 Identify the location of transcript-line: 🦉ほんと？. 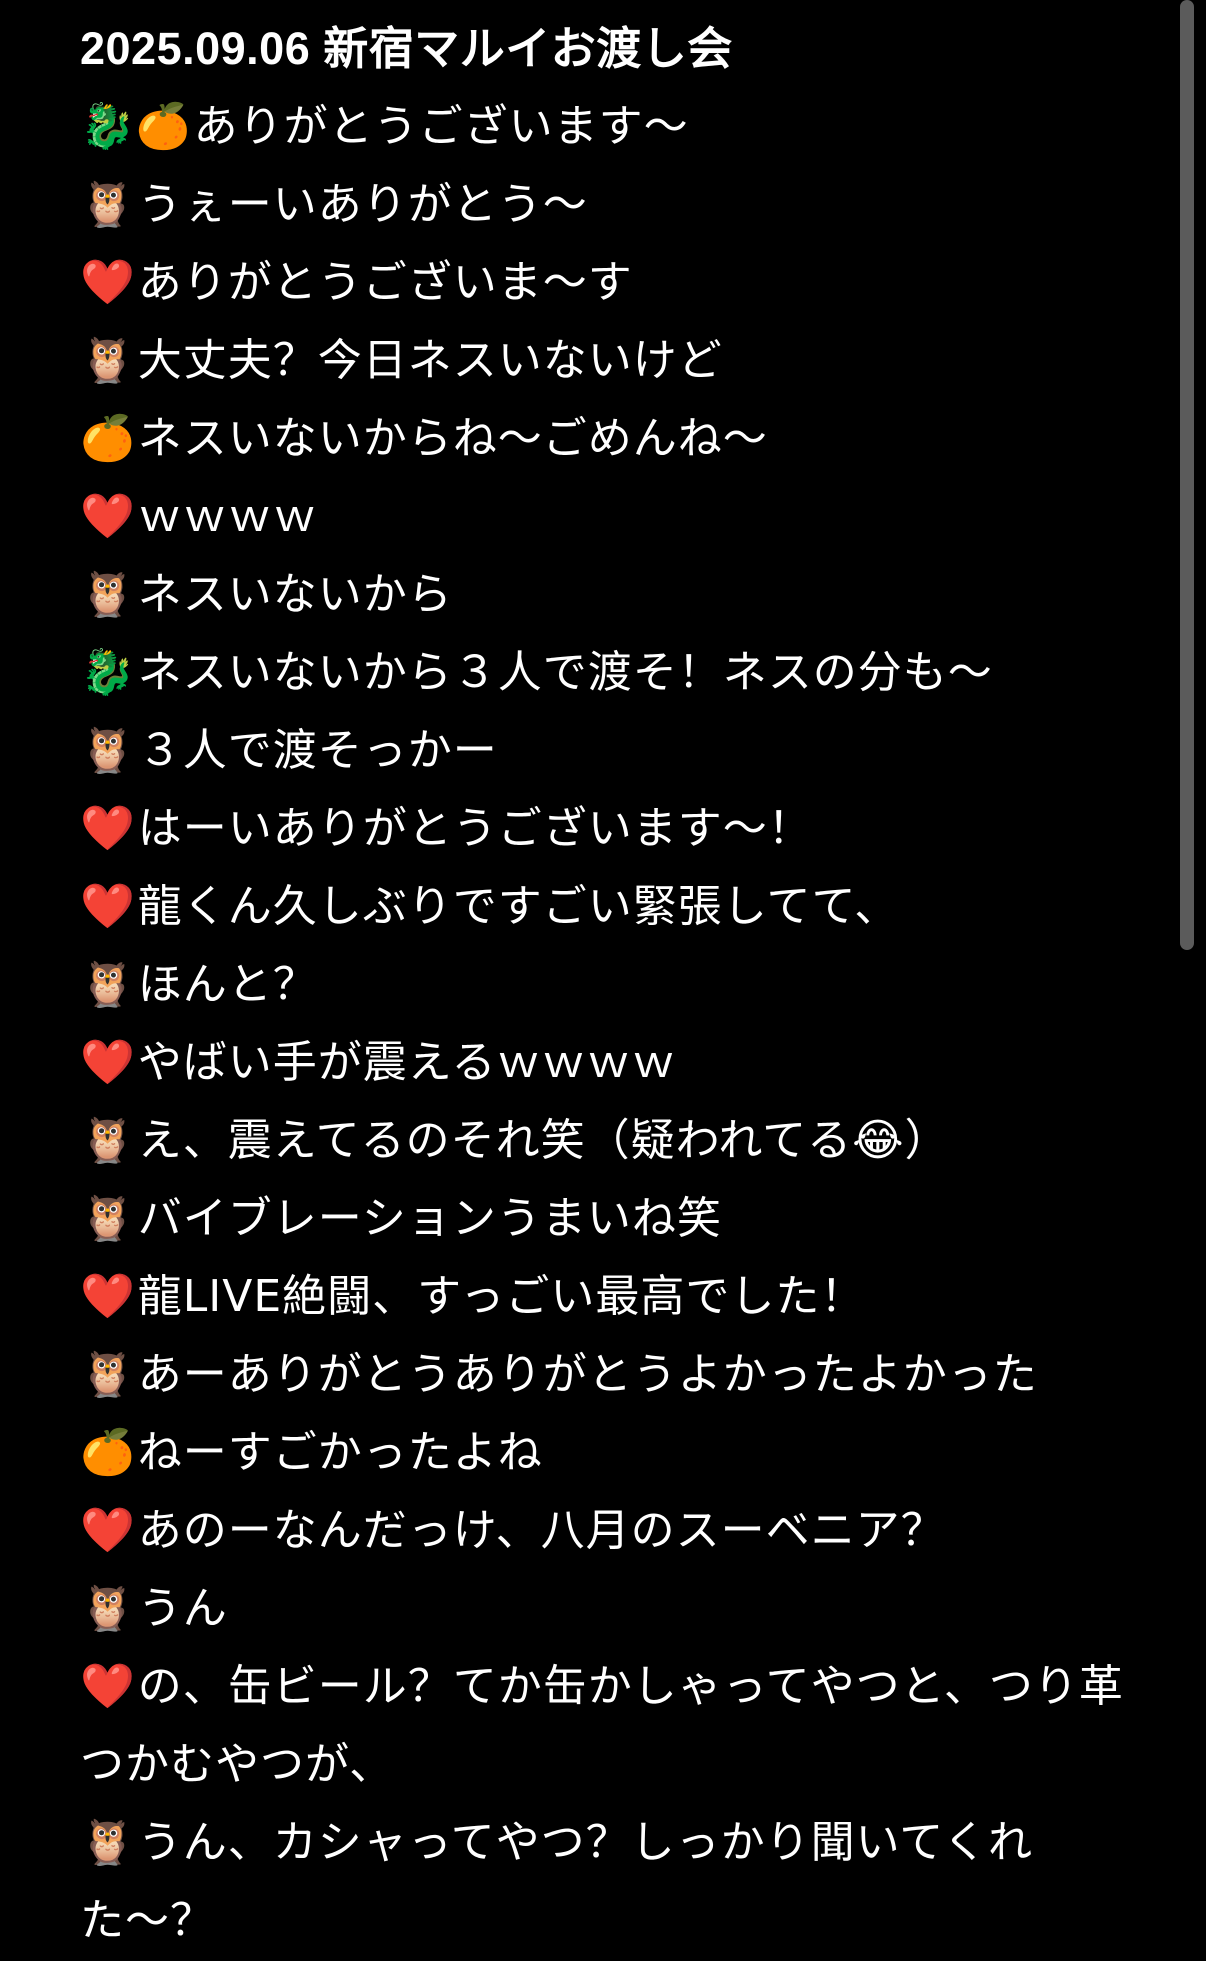
(602, 985).